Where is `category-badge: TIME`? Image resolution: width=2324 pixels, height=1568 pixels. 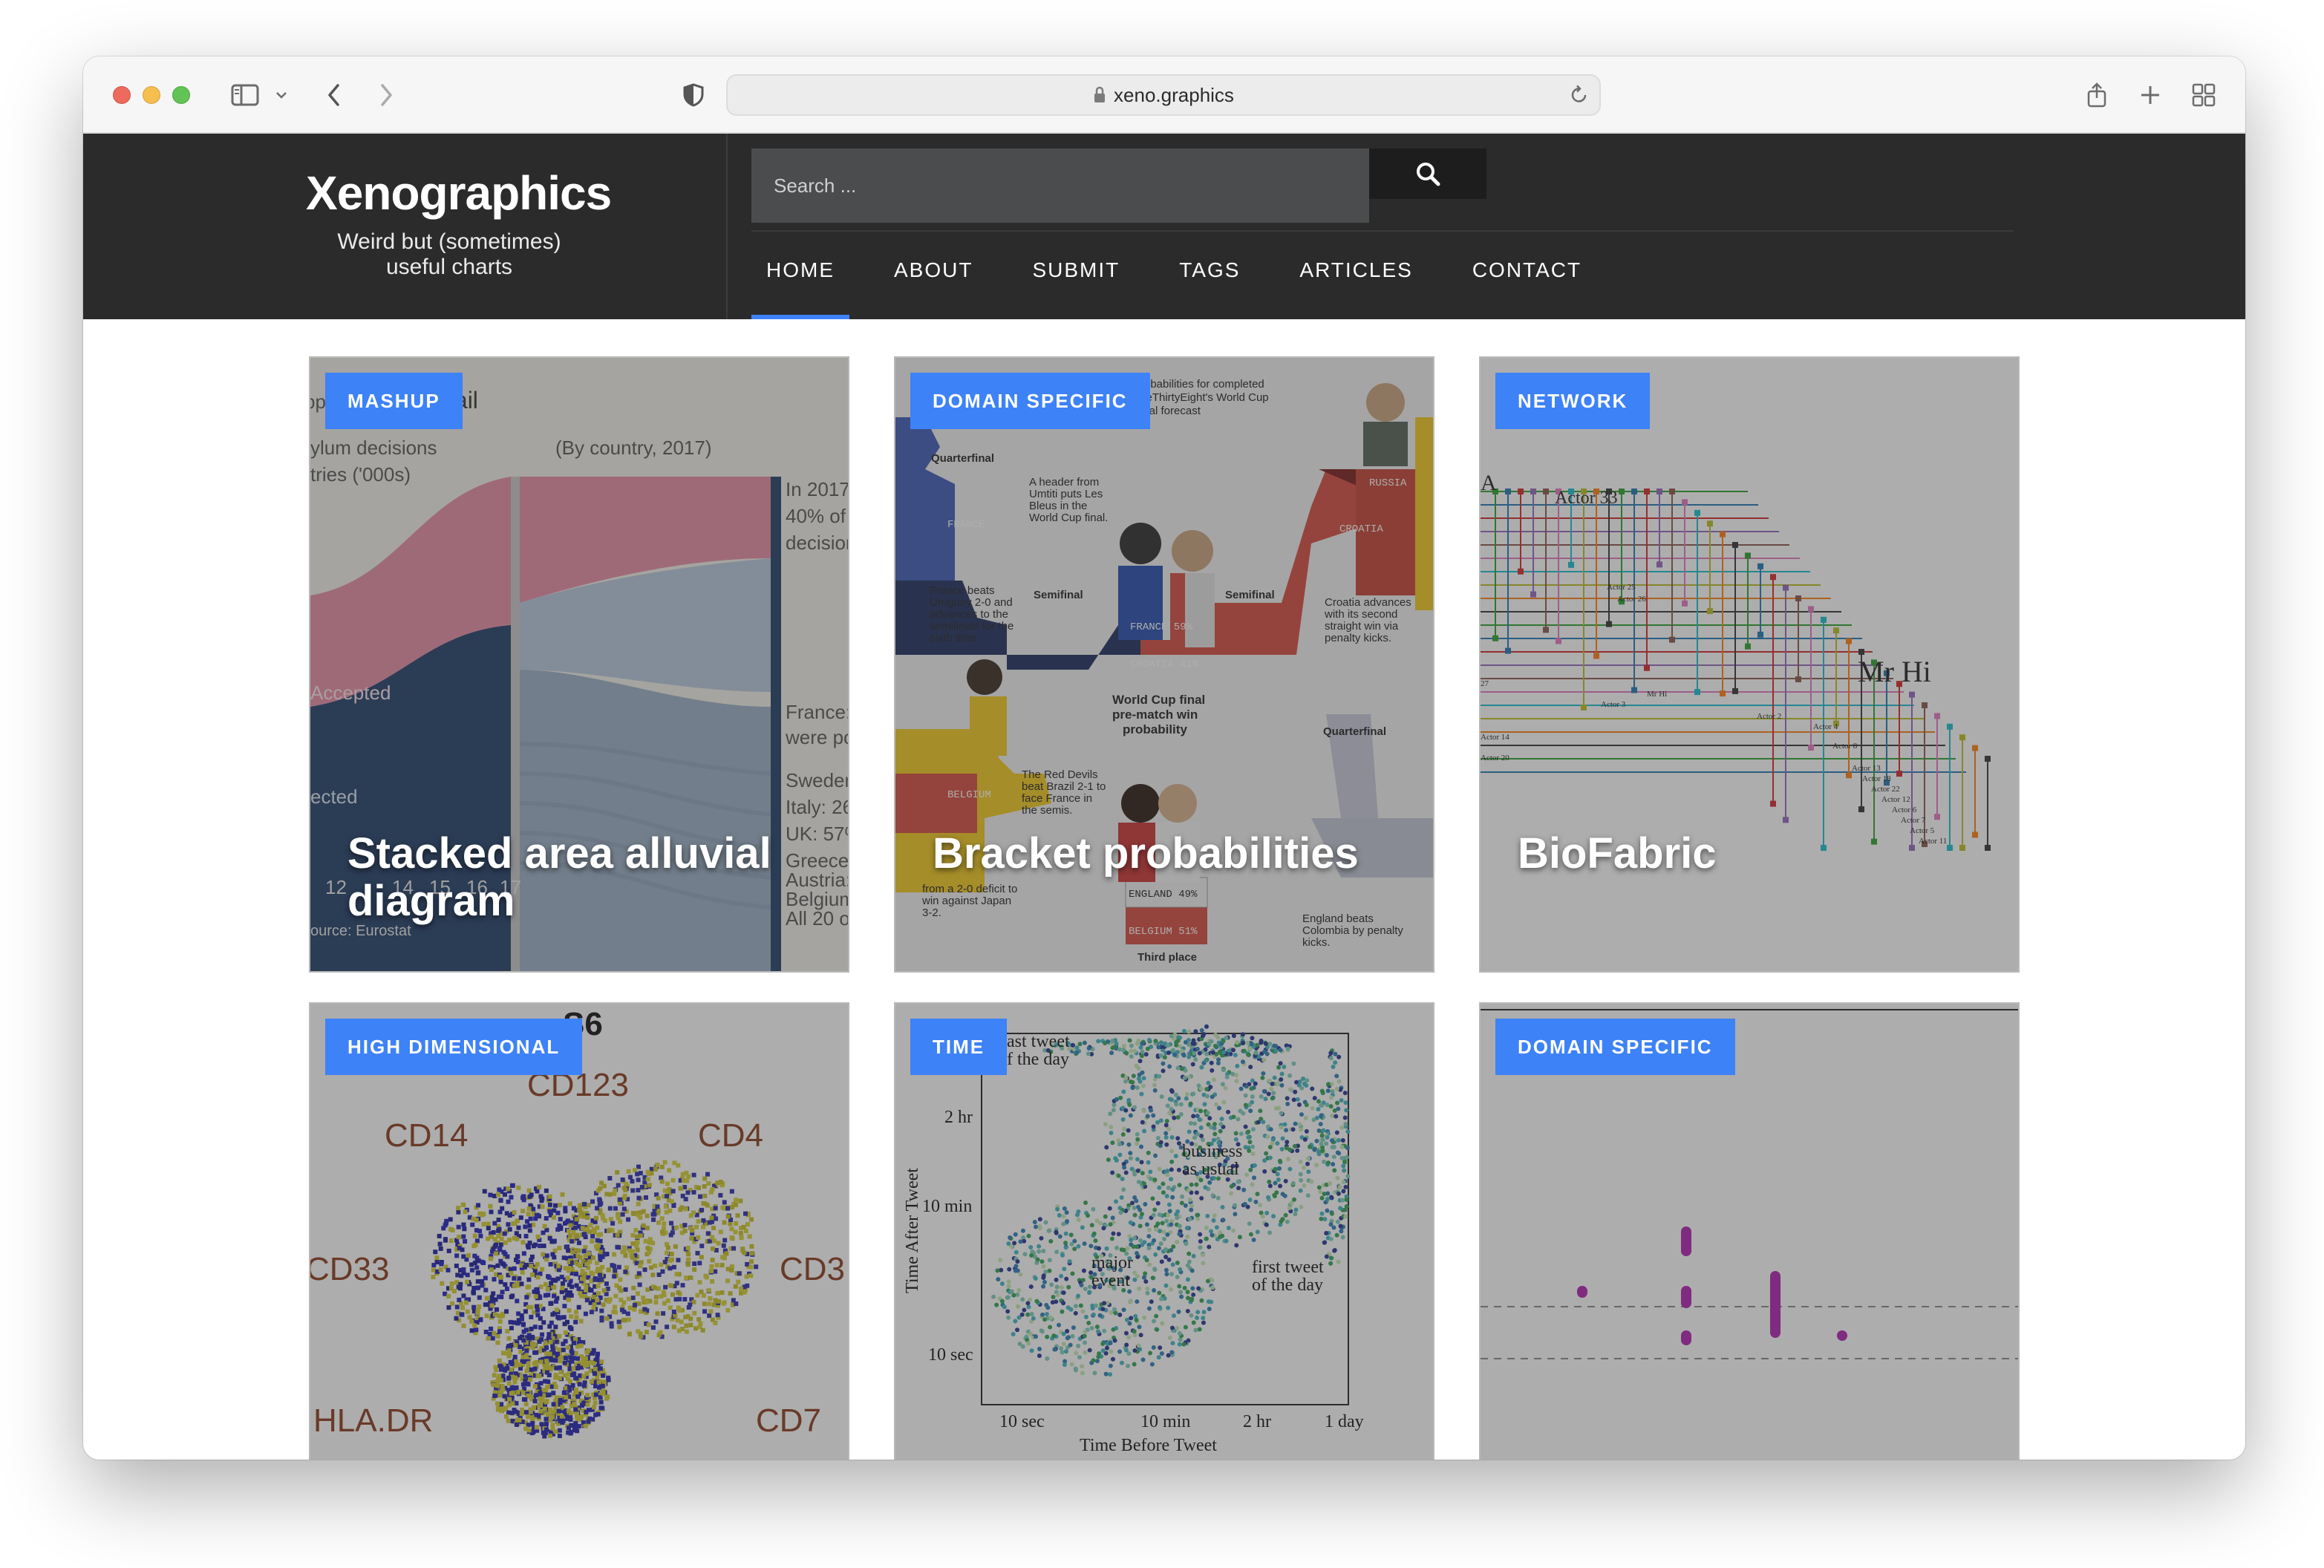 category-badge: TIME is located at coordinates (959, 1047).